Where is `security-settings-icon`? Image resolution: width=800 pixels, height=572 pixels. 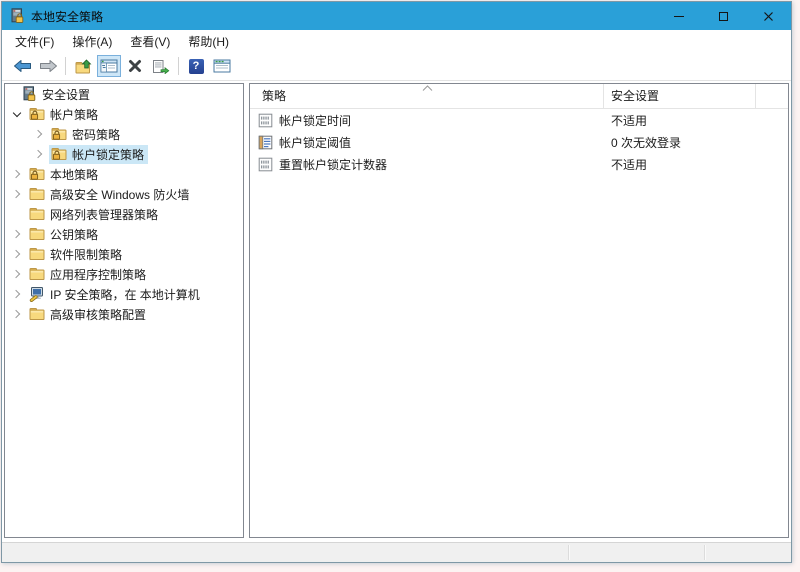 security-settings-icon is located at coordinates (29, 94).